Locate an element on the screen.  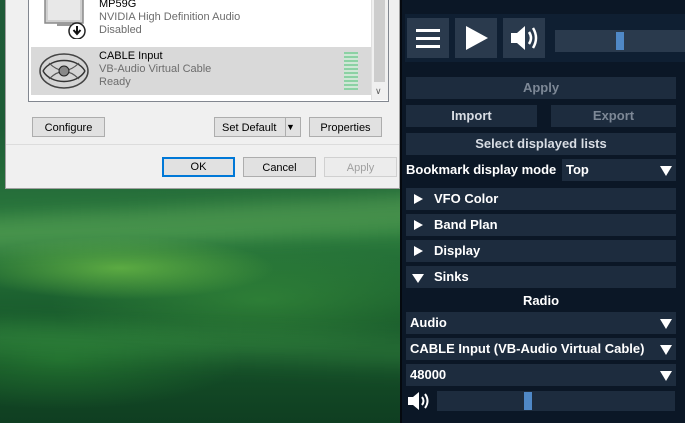
sink-stream-title: Radio is located at coordinates (541, 300).